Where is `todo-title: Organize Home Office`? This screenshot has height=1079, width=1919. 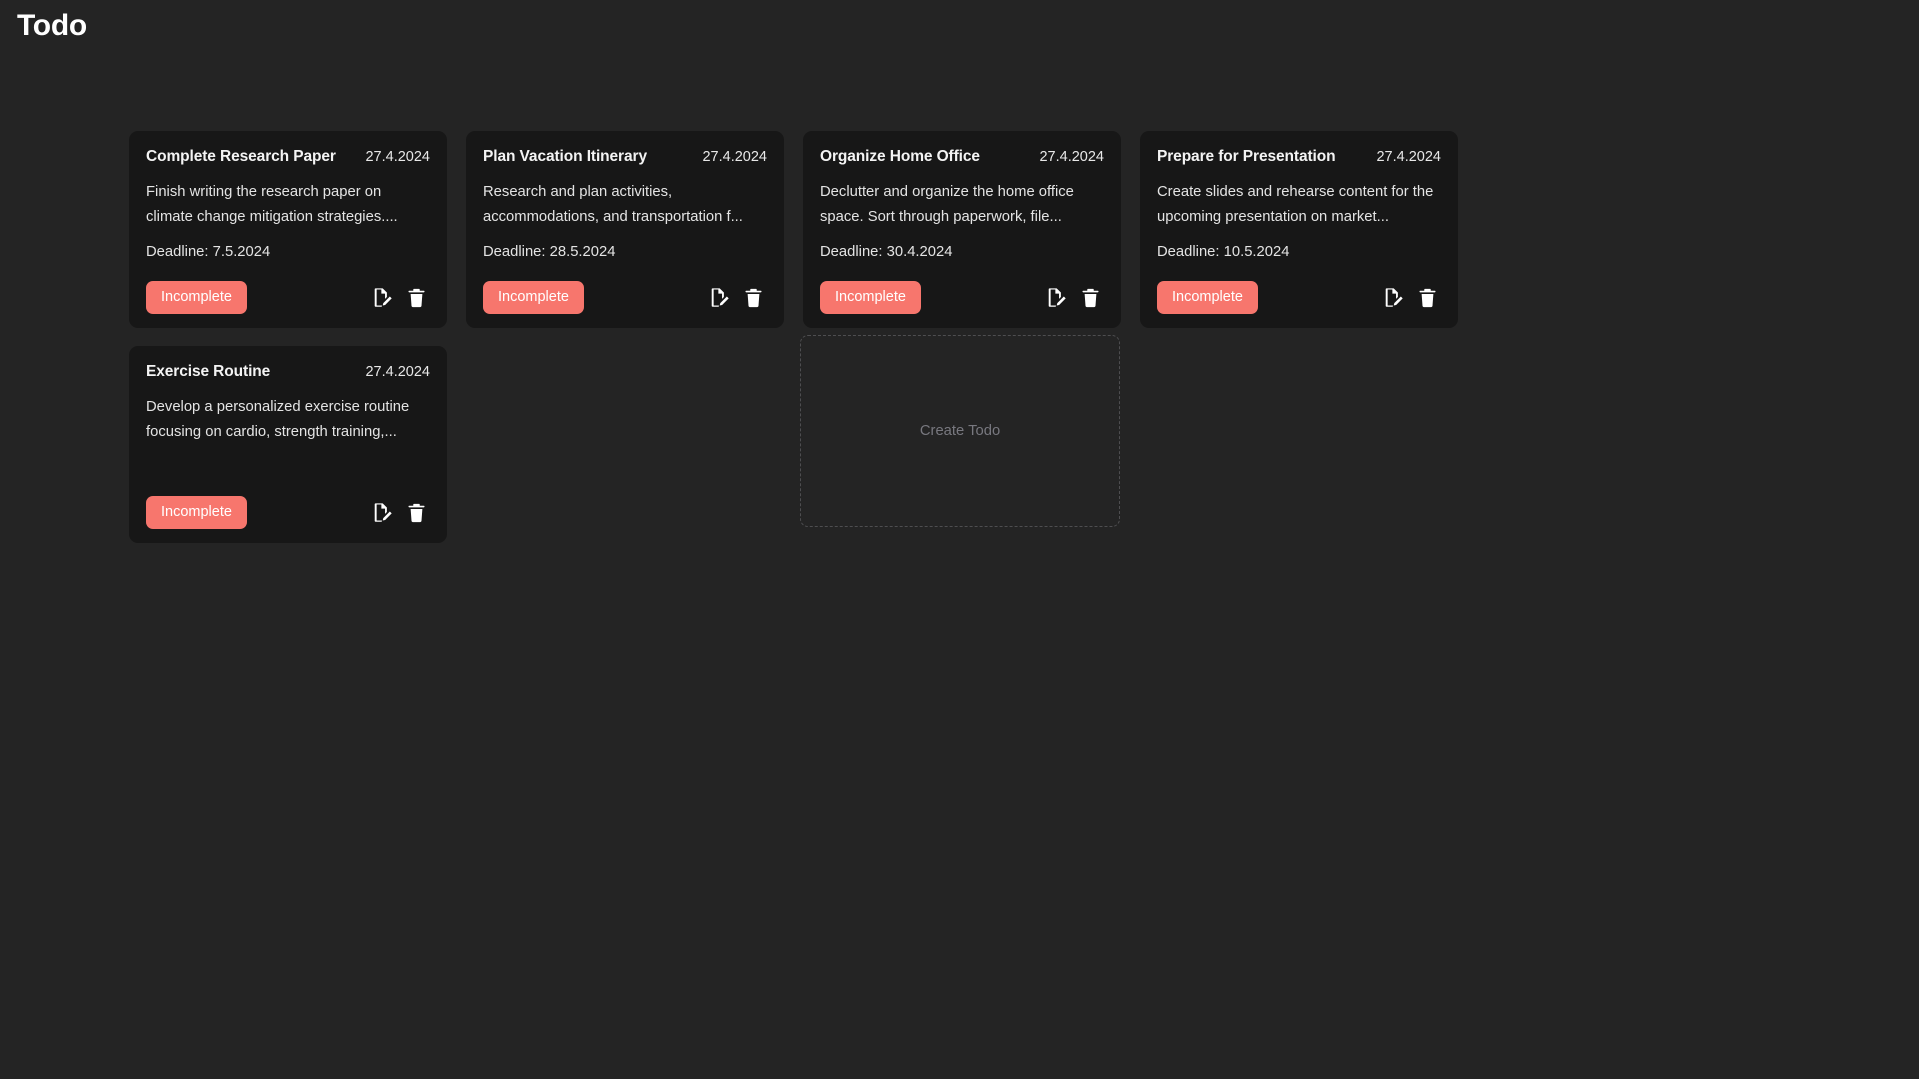 todo-title: Organize Home Office is located at coordinates (900, 156).